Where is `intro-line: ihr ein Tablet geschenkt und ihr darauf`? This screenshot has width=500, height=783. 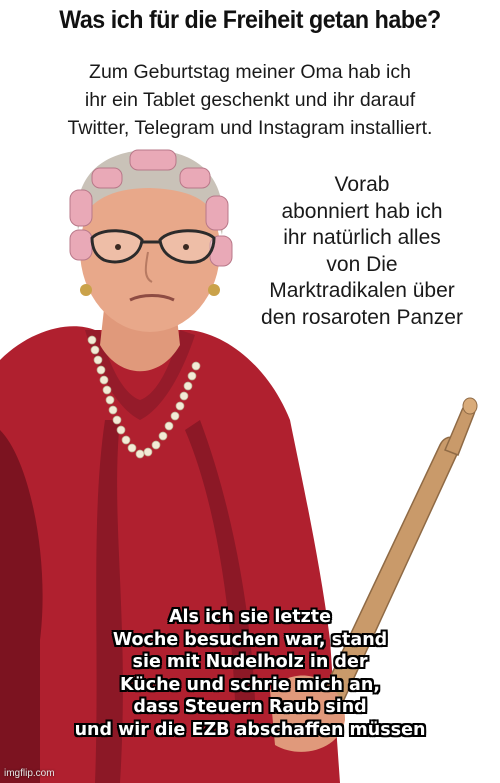
intro-line: ihr ein Tablet geschenkt und ihr darauf is located at coordinates (250, 100).